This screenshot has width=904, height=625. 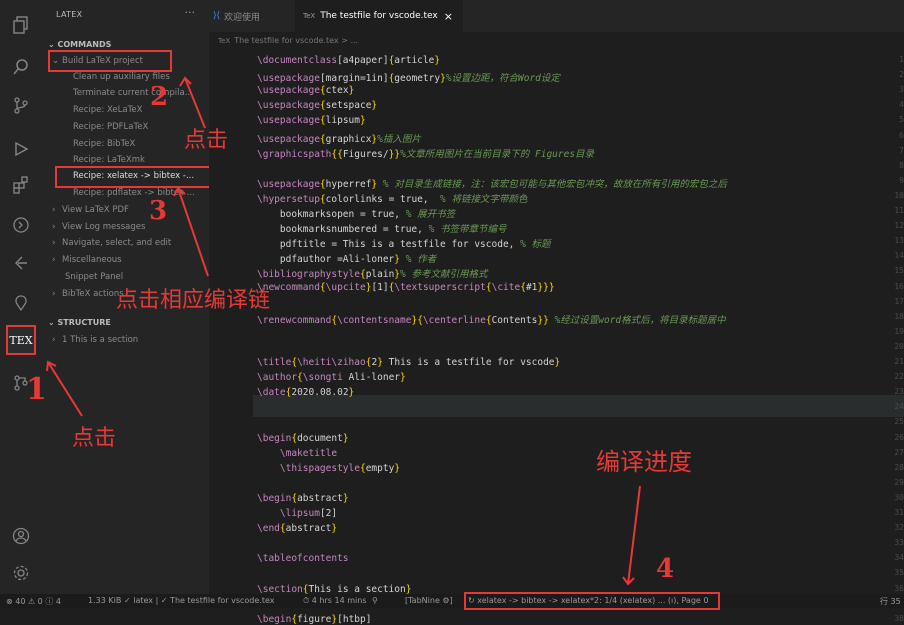 I want to click on code-line: \begin{figure}[htbp], so click(x=314, y=619).